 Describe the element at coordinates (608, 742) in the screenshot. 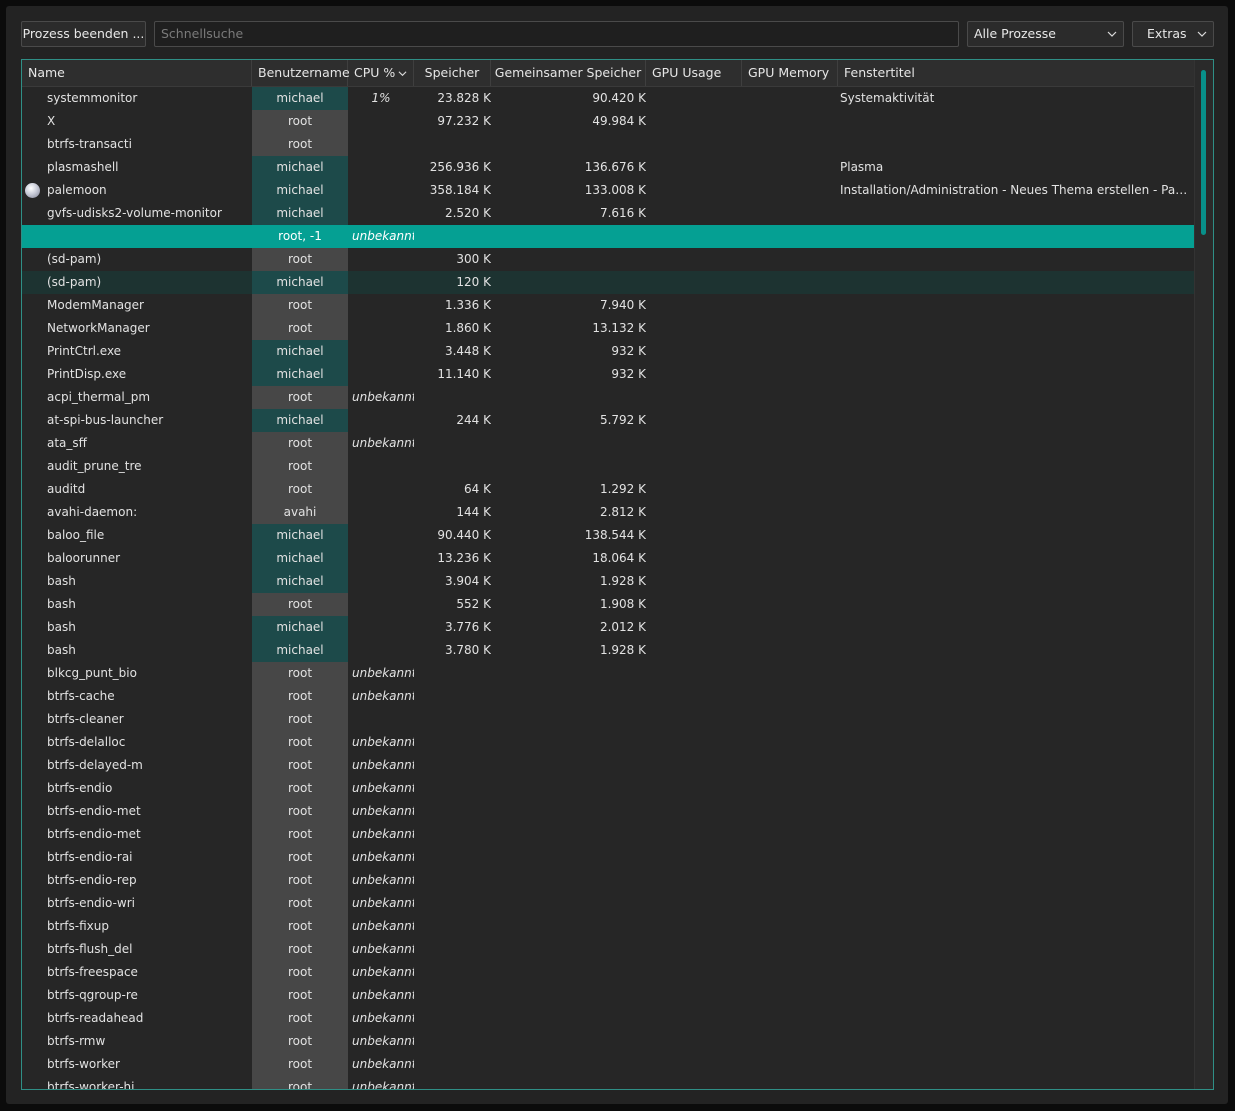

I see `table-row: btrfs-delalloc root unbekannt` at that location.